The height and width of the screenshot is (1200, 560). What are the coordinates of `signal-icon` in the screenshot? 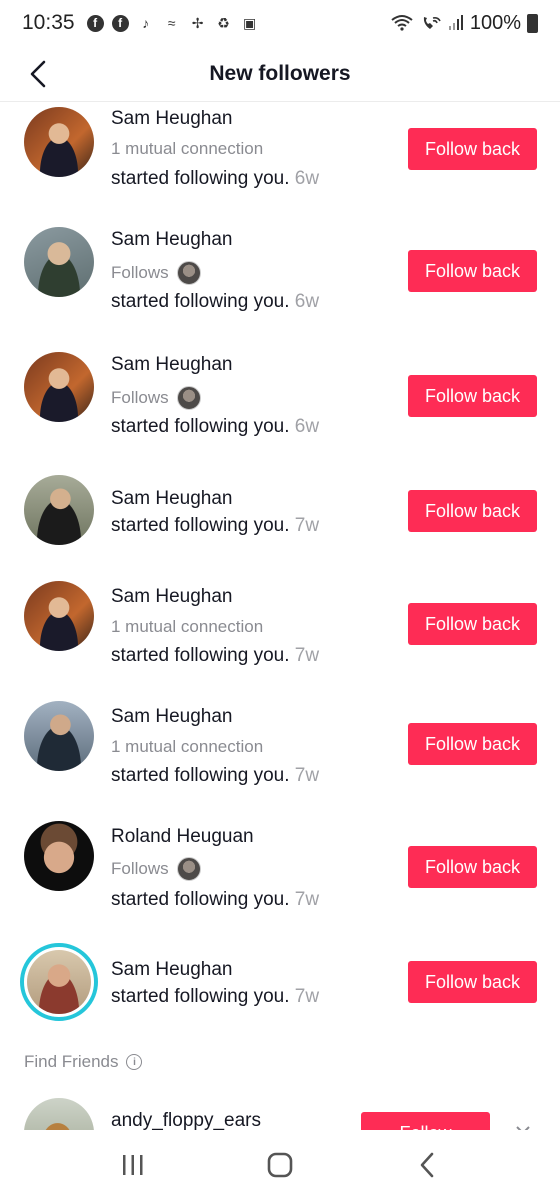 It's located at (455, 22).